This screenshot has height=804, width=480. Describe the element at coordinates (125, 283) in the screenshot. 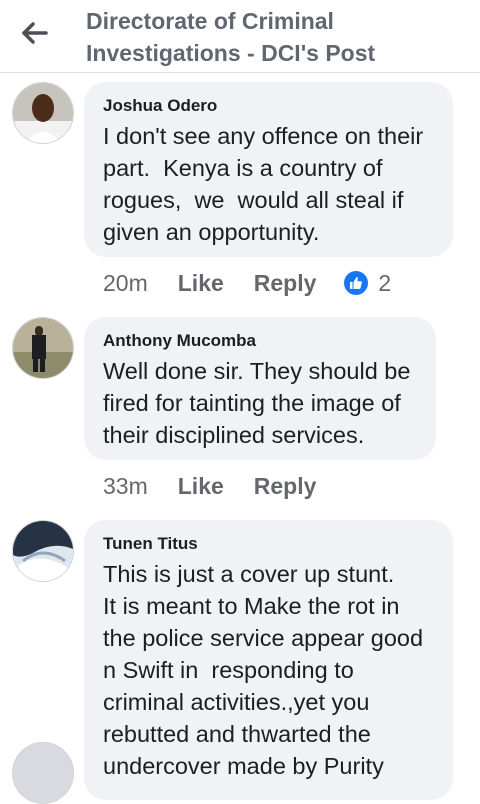

I see `comment-time: 20m` at that location.